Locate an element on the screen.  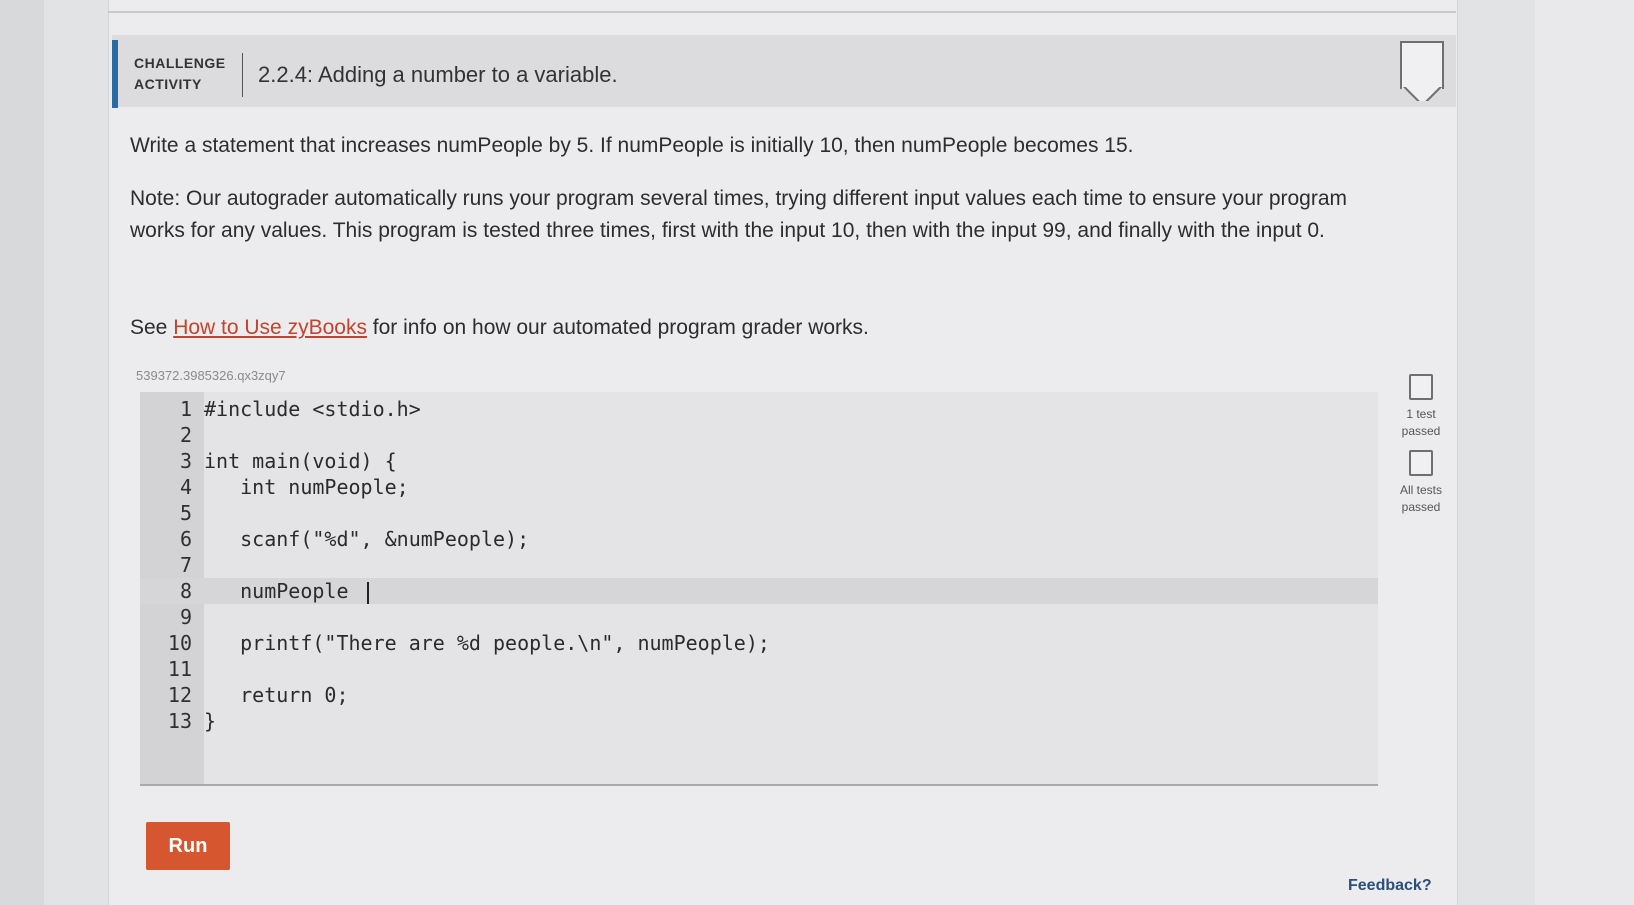
feedback-link: Feedback? is located at coordinates (1390, 886).